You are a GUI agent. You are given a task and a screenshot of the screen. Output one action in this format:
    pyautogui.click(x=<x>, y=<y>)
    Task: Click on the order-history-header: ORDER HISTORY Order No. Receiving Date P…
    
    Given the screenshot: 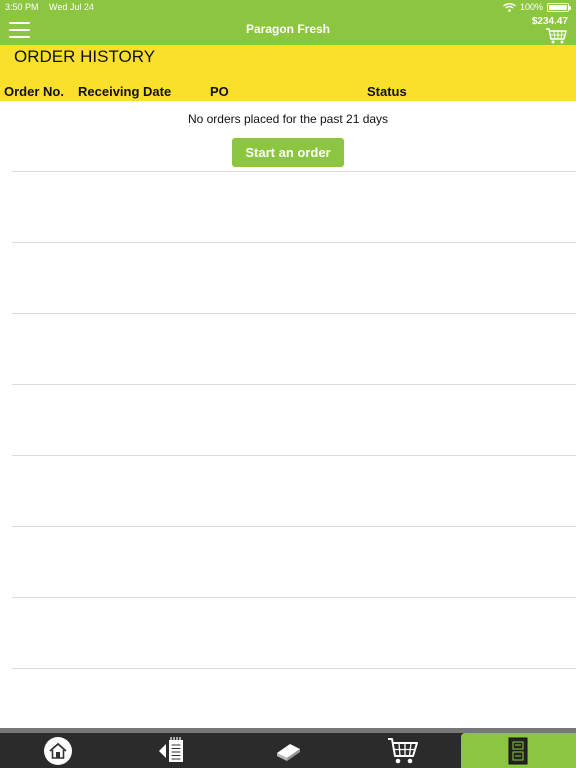 What is the action you would take?
    pyautogui.click(x=288, y=73)
    